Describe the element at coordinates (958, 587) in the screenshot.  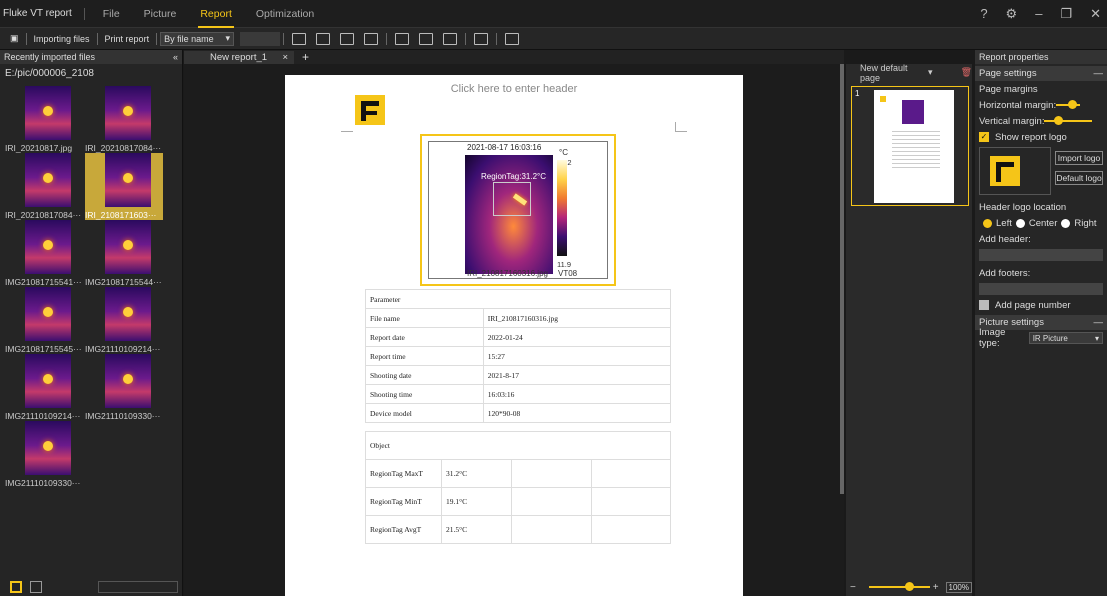
I see `zoom-level: 100%` at that location.